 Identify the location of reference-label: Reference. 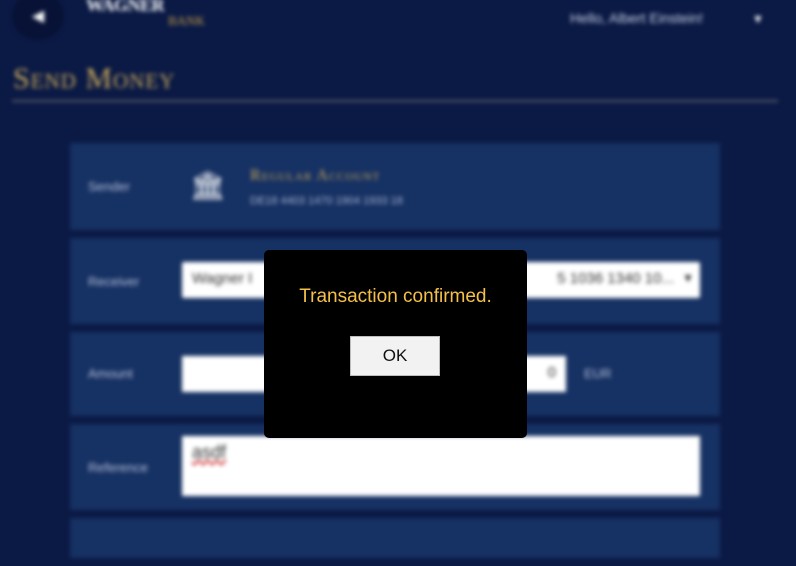
(118, 467).